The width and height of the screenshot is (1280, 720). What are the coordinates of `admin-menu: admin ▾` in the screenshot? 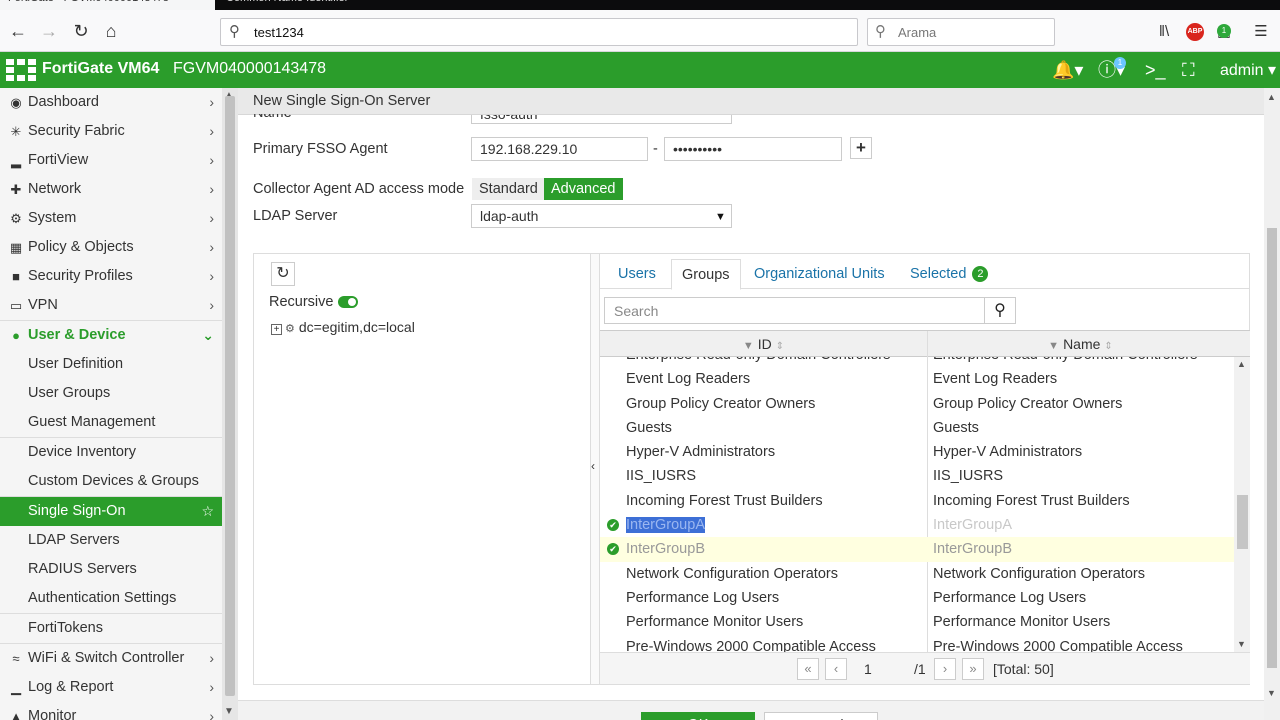 It's located at (1248, 70).